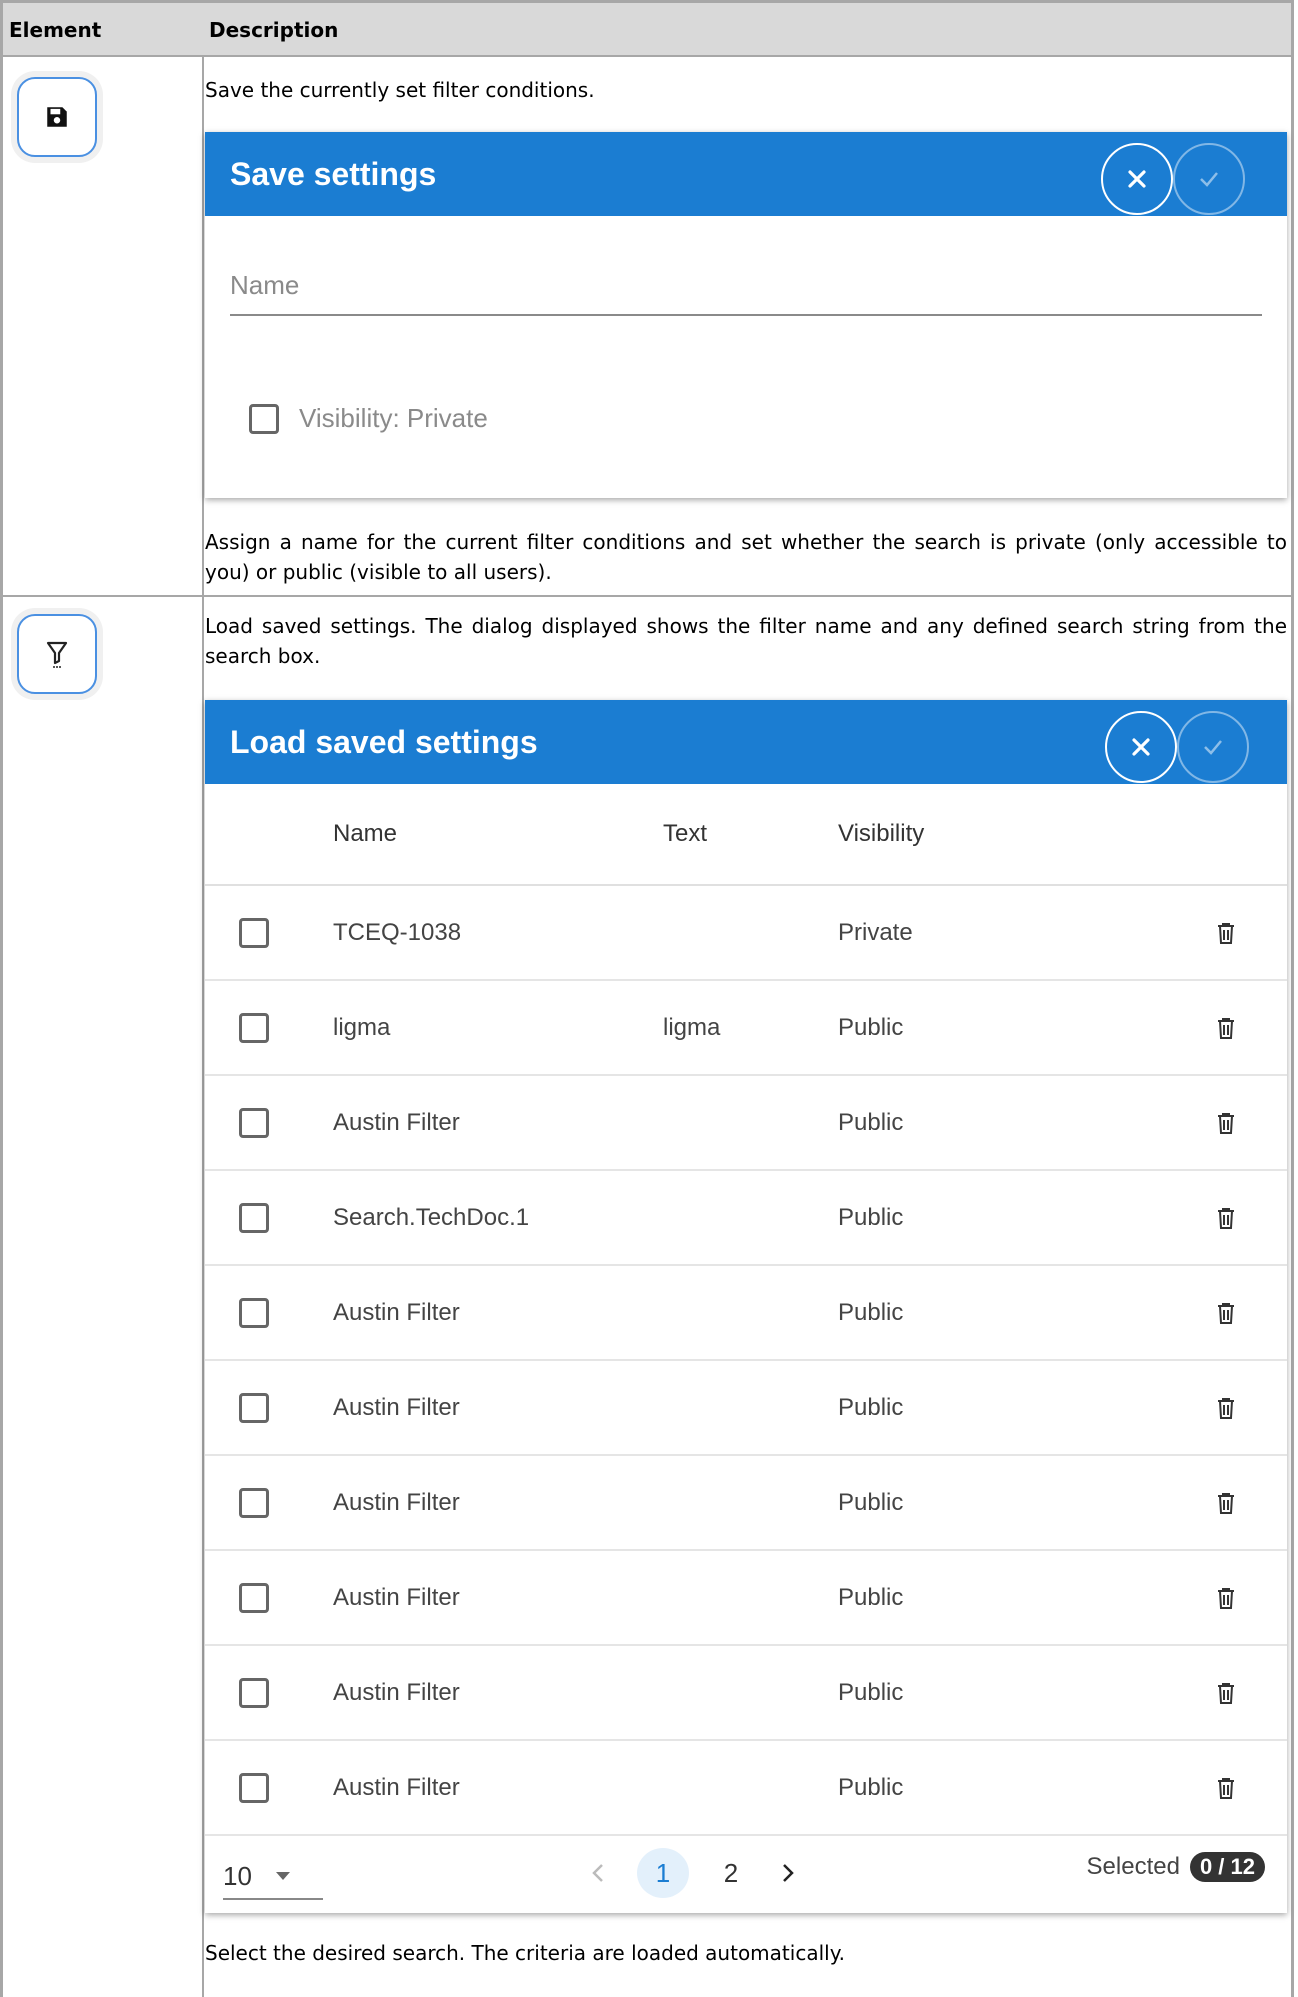  What do you see at coordinates (731, 1873) in the screenshot?
I see `page-button-2: 2` at bounding box center [731, 1873].